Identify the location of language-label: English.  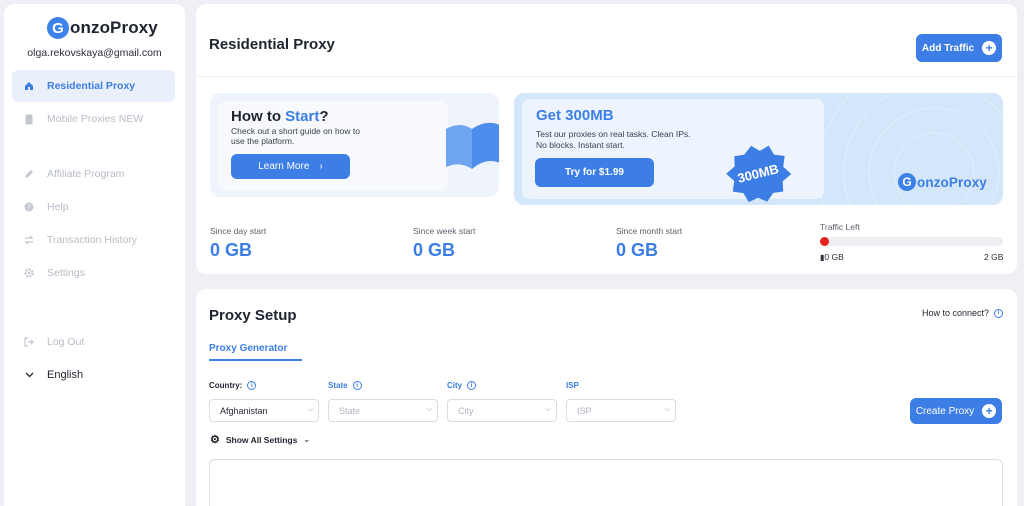
(65, 375).